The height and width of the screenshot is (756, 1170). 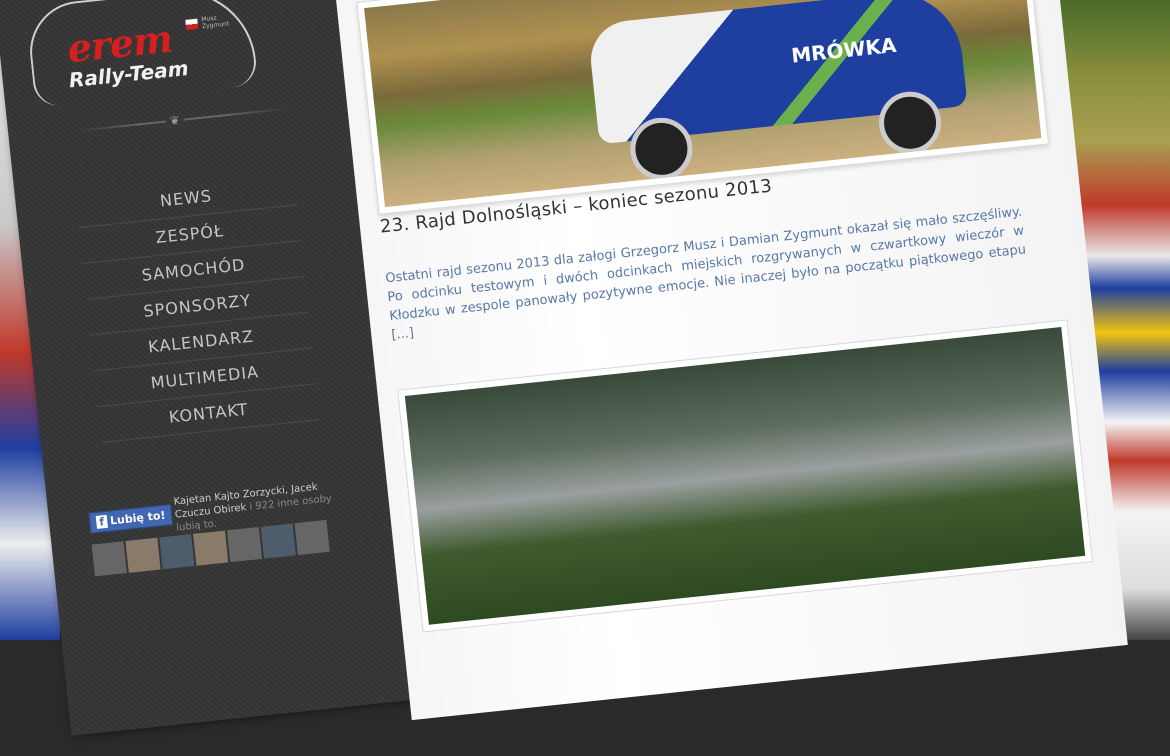 I want to click on site-logo: erem Rally-Team Musz Zygmunt, so click(x=145, y=58).